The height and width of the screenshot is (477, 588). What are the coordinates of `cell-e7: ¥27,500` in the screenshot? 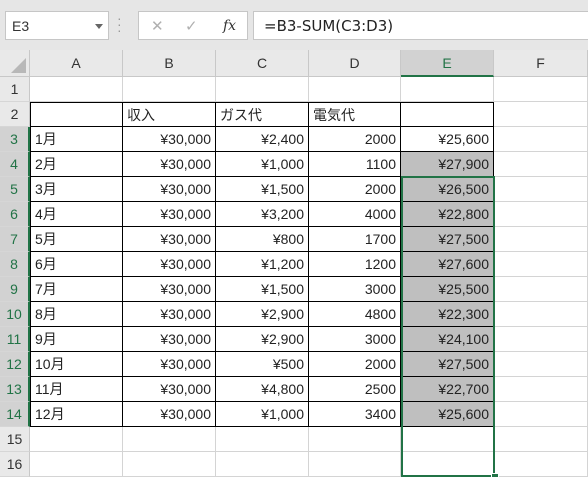 It's located at (447, 239).